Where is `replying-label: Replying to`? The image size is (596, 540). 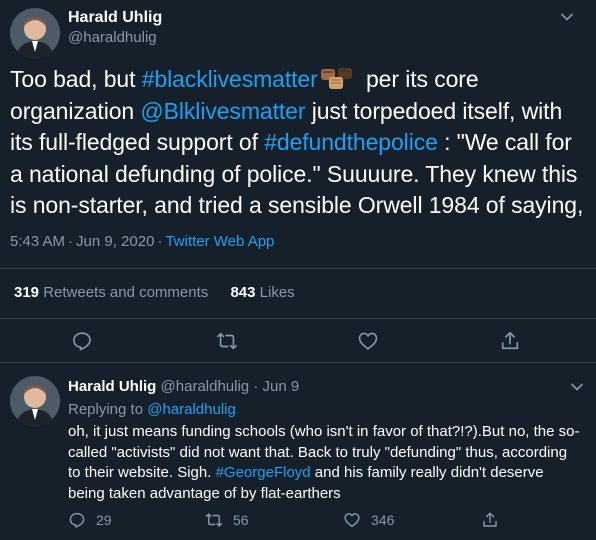 replying-label: Replying to is located at coordinates (106, 409).